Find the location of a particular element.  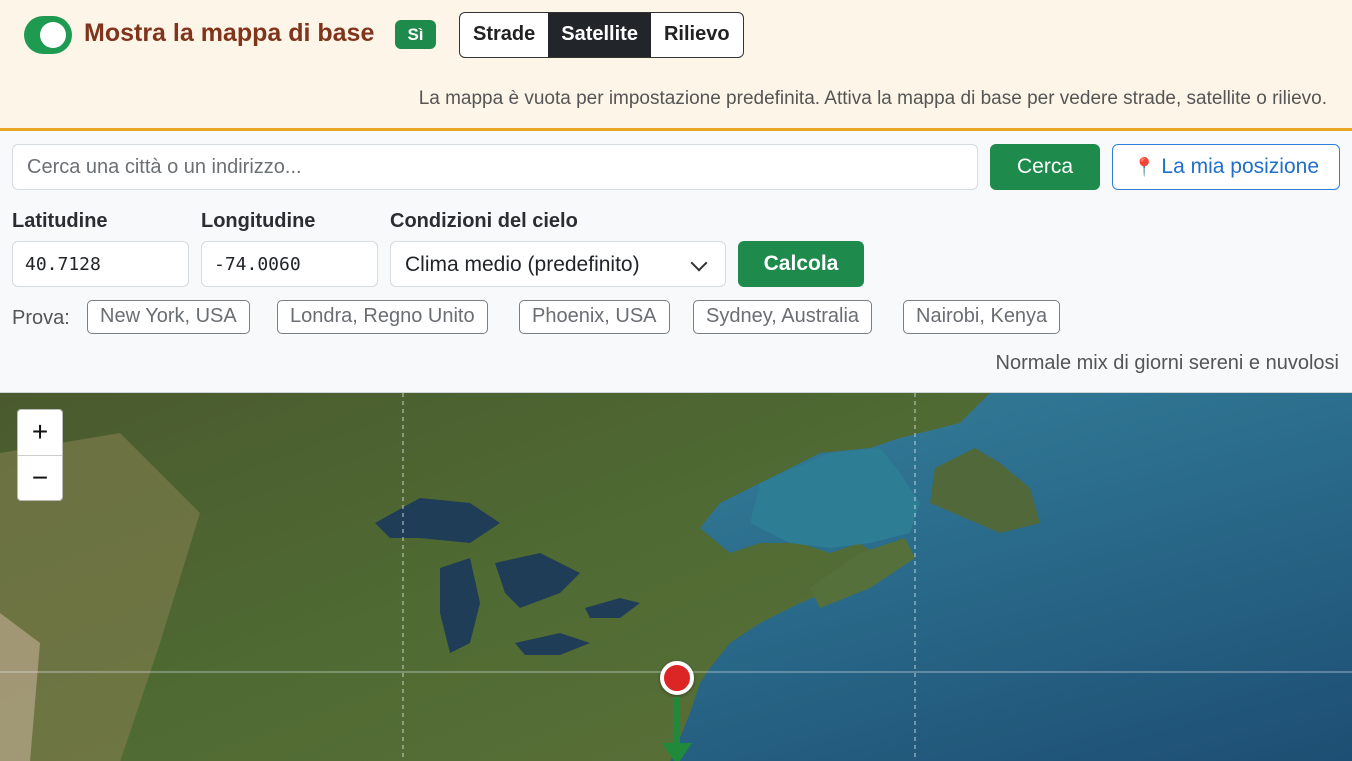

my-location-button: 📍 La mia posizione is located at coordinates (1226, 167).